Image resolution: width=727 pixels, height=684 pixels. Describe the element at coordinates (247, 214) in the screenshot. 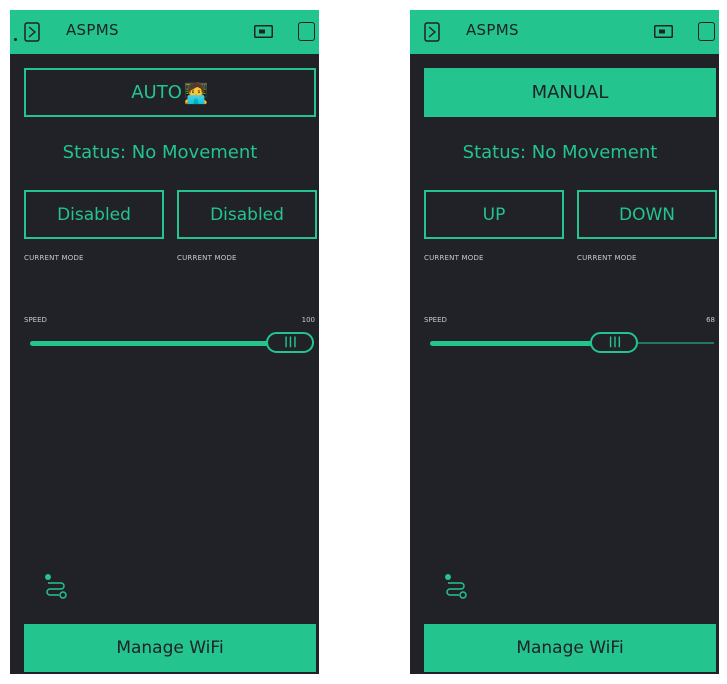

I see `right-control-button: Disabled` at that location.